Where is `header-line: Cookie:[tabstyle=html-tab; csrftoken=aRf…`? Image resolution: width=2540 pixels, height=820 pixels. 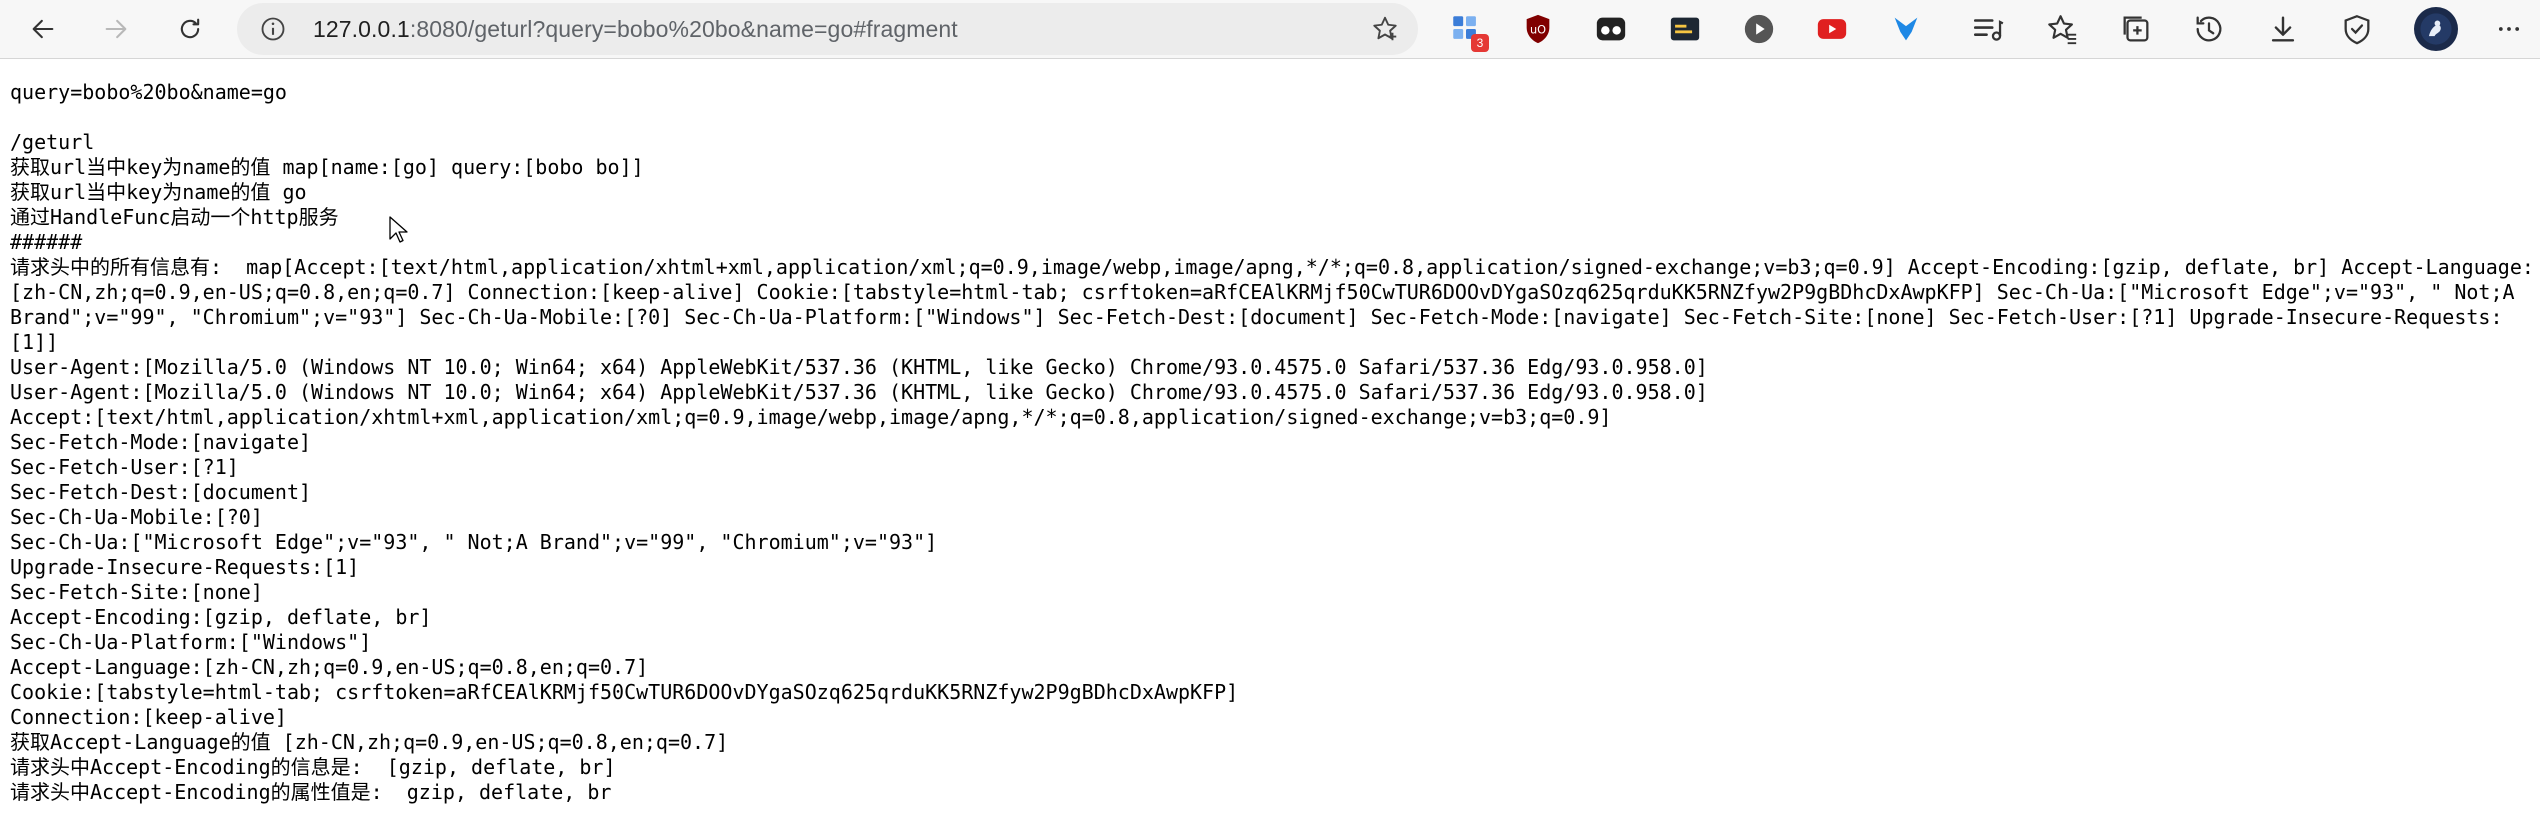 header-line: Cookie:[tabstyle=html-tab; csrftoken=aRf… is located at coordinates (624, 692).